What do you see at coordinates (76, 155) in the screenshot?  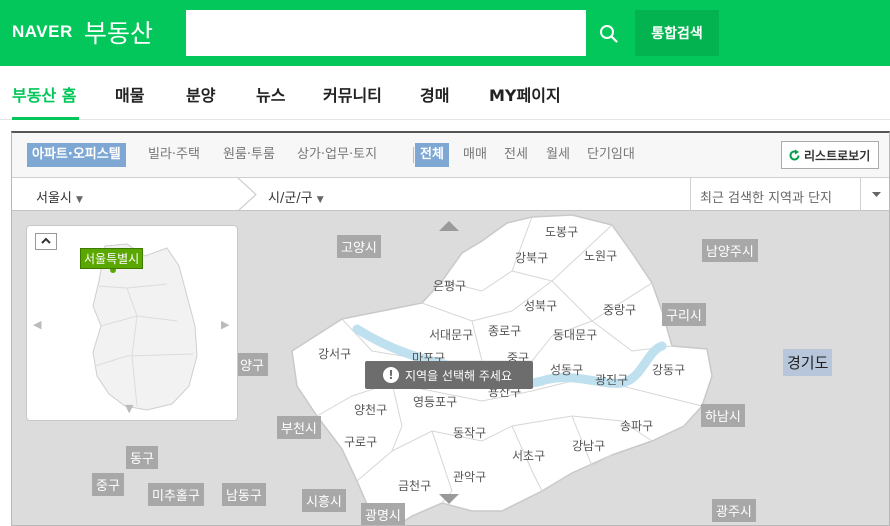 I see `filter-apartment: 아파트·오피스텔` at bounding box center [76, 155].